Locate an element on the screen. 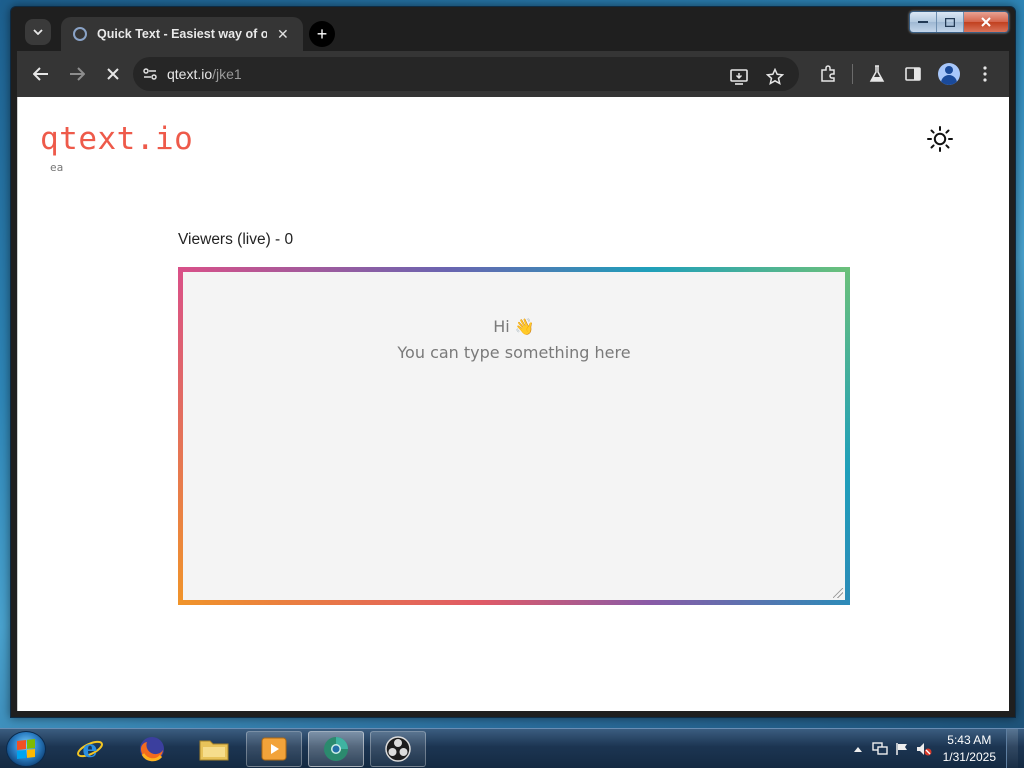 Image resolution: width=1024 pixels, height=768 pixels. windows-taskbar: e 5:43 AM 1/31/2025 is located at coordinates (512, 748).